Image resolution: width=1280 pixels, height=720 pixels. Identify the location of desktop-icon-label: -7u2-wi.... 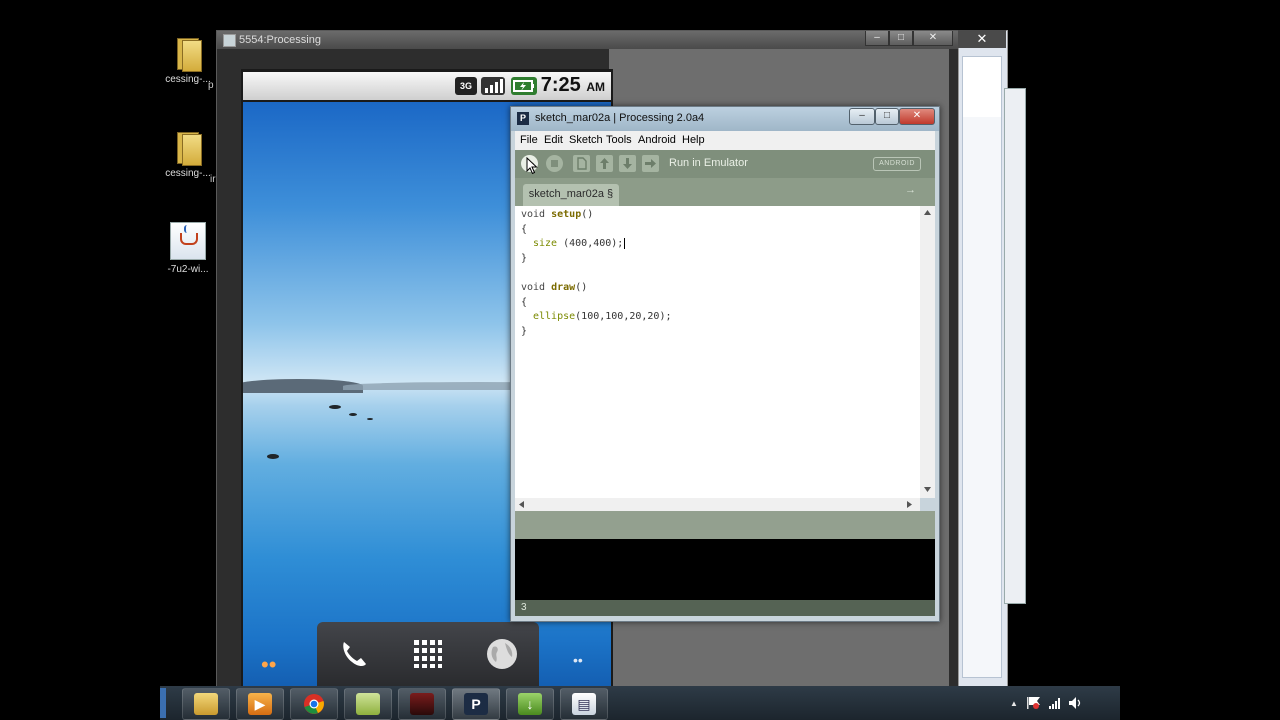
(188, 269).